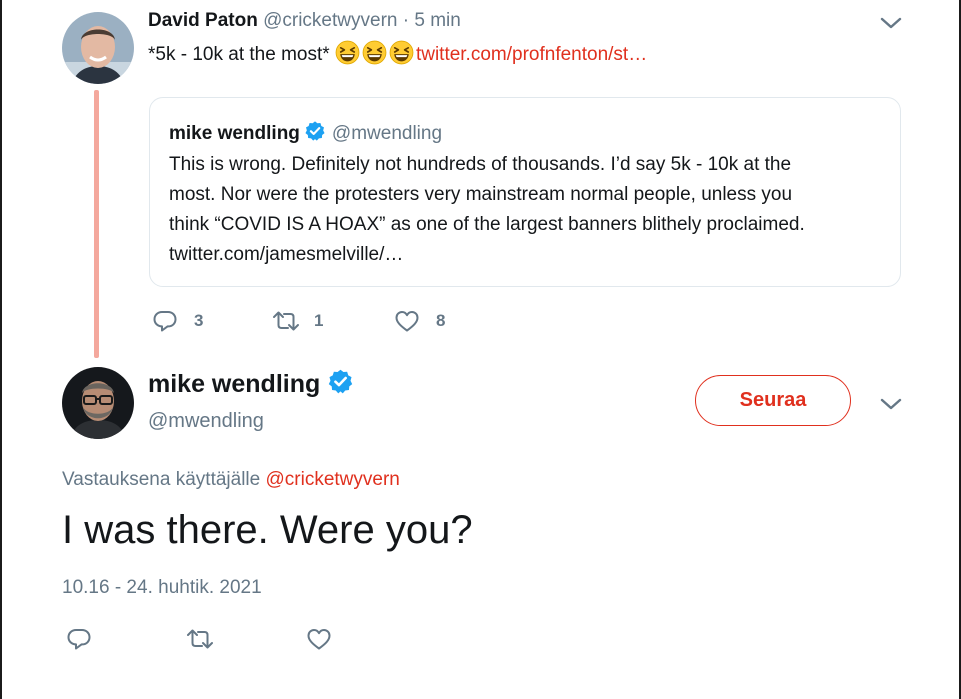 The width and height of the screenshot is (961, 699). I want to click on like-count: 8, so click(441, 320).